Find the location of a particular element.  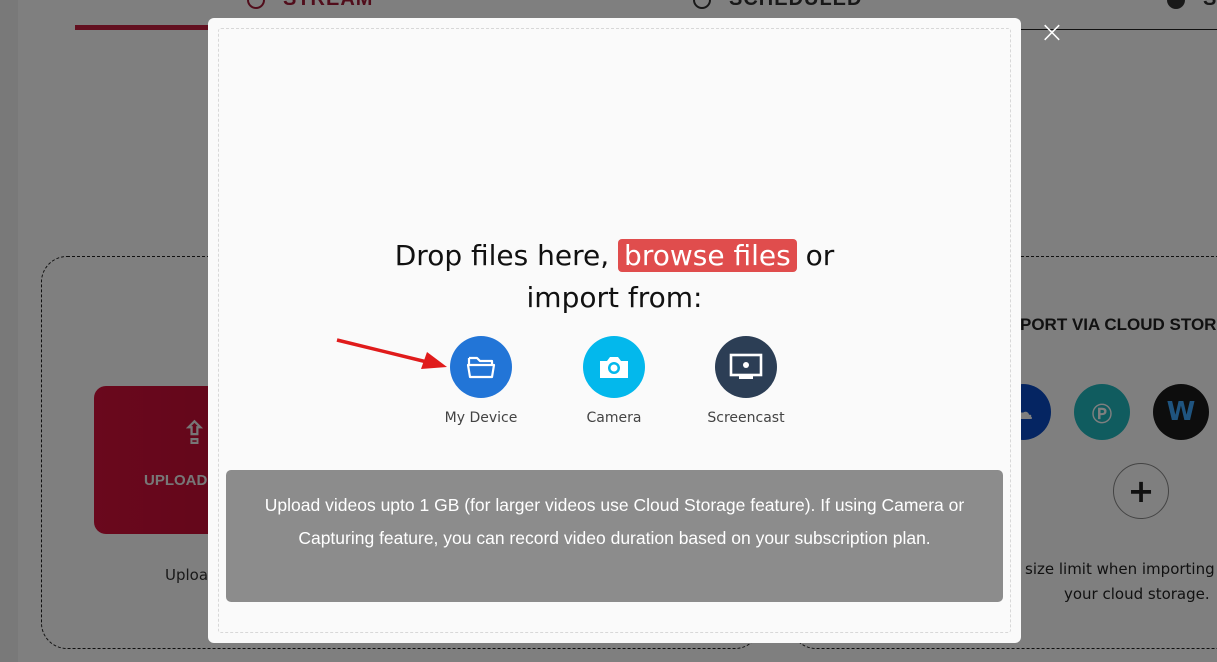

camera-icon is located at coordinates (614, 367).